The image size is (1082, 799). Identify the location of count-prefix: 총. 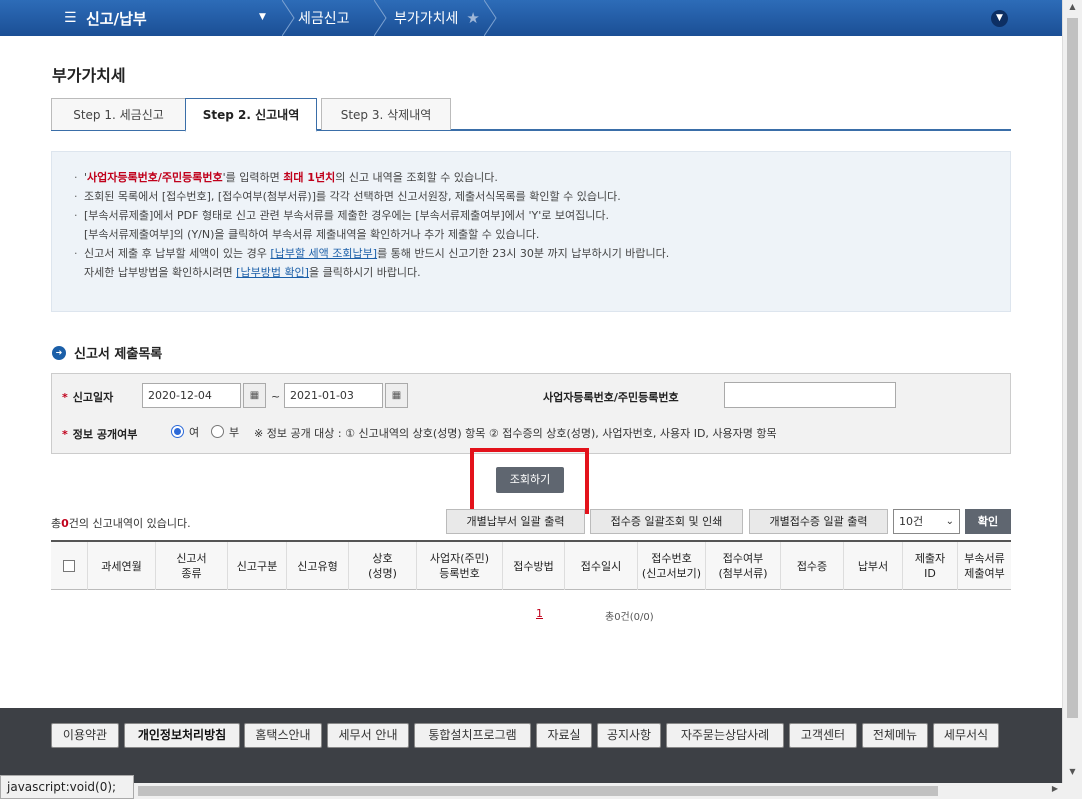
(56, 523).